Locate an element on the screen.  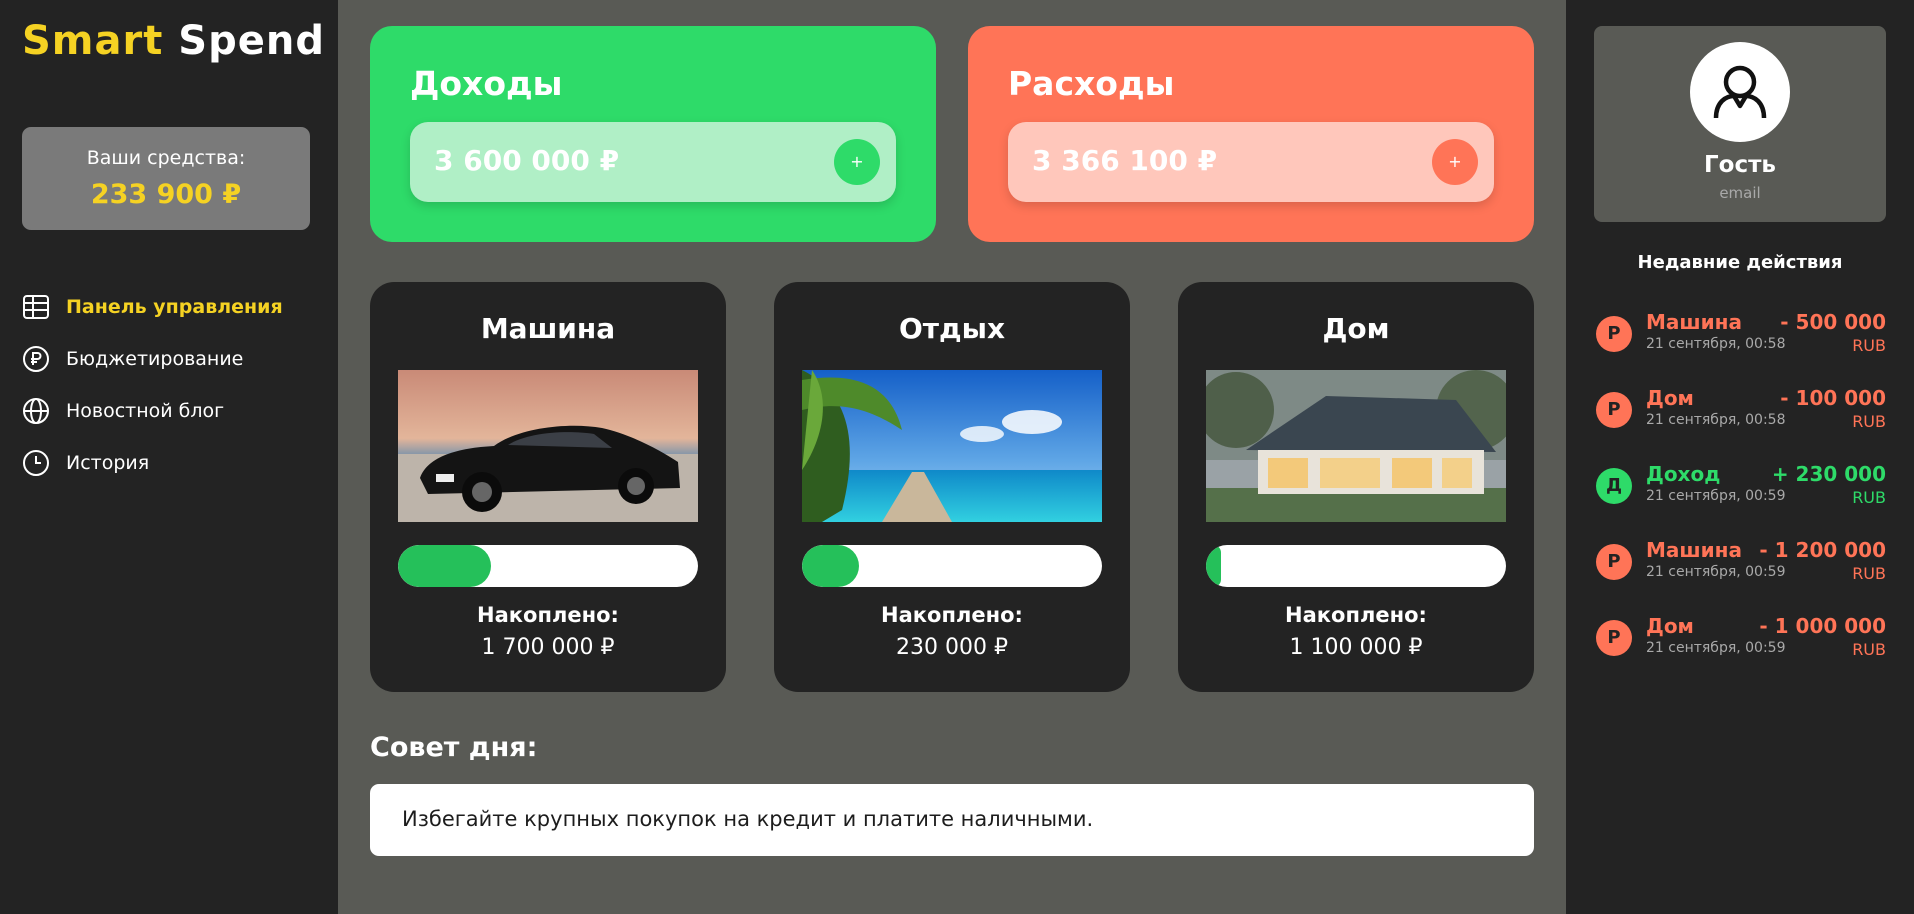
nav-item-history: История is located at coordinates (152, 463).